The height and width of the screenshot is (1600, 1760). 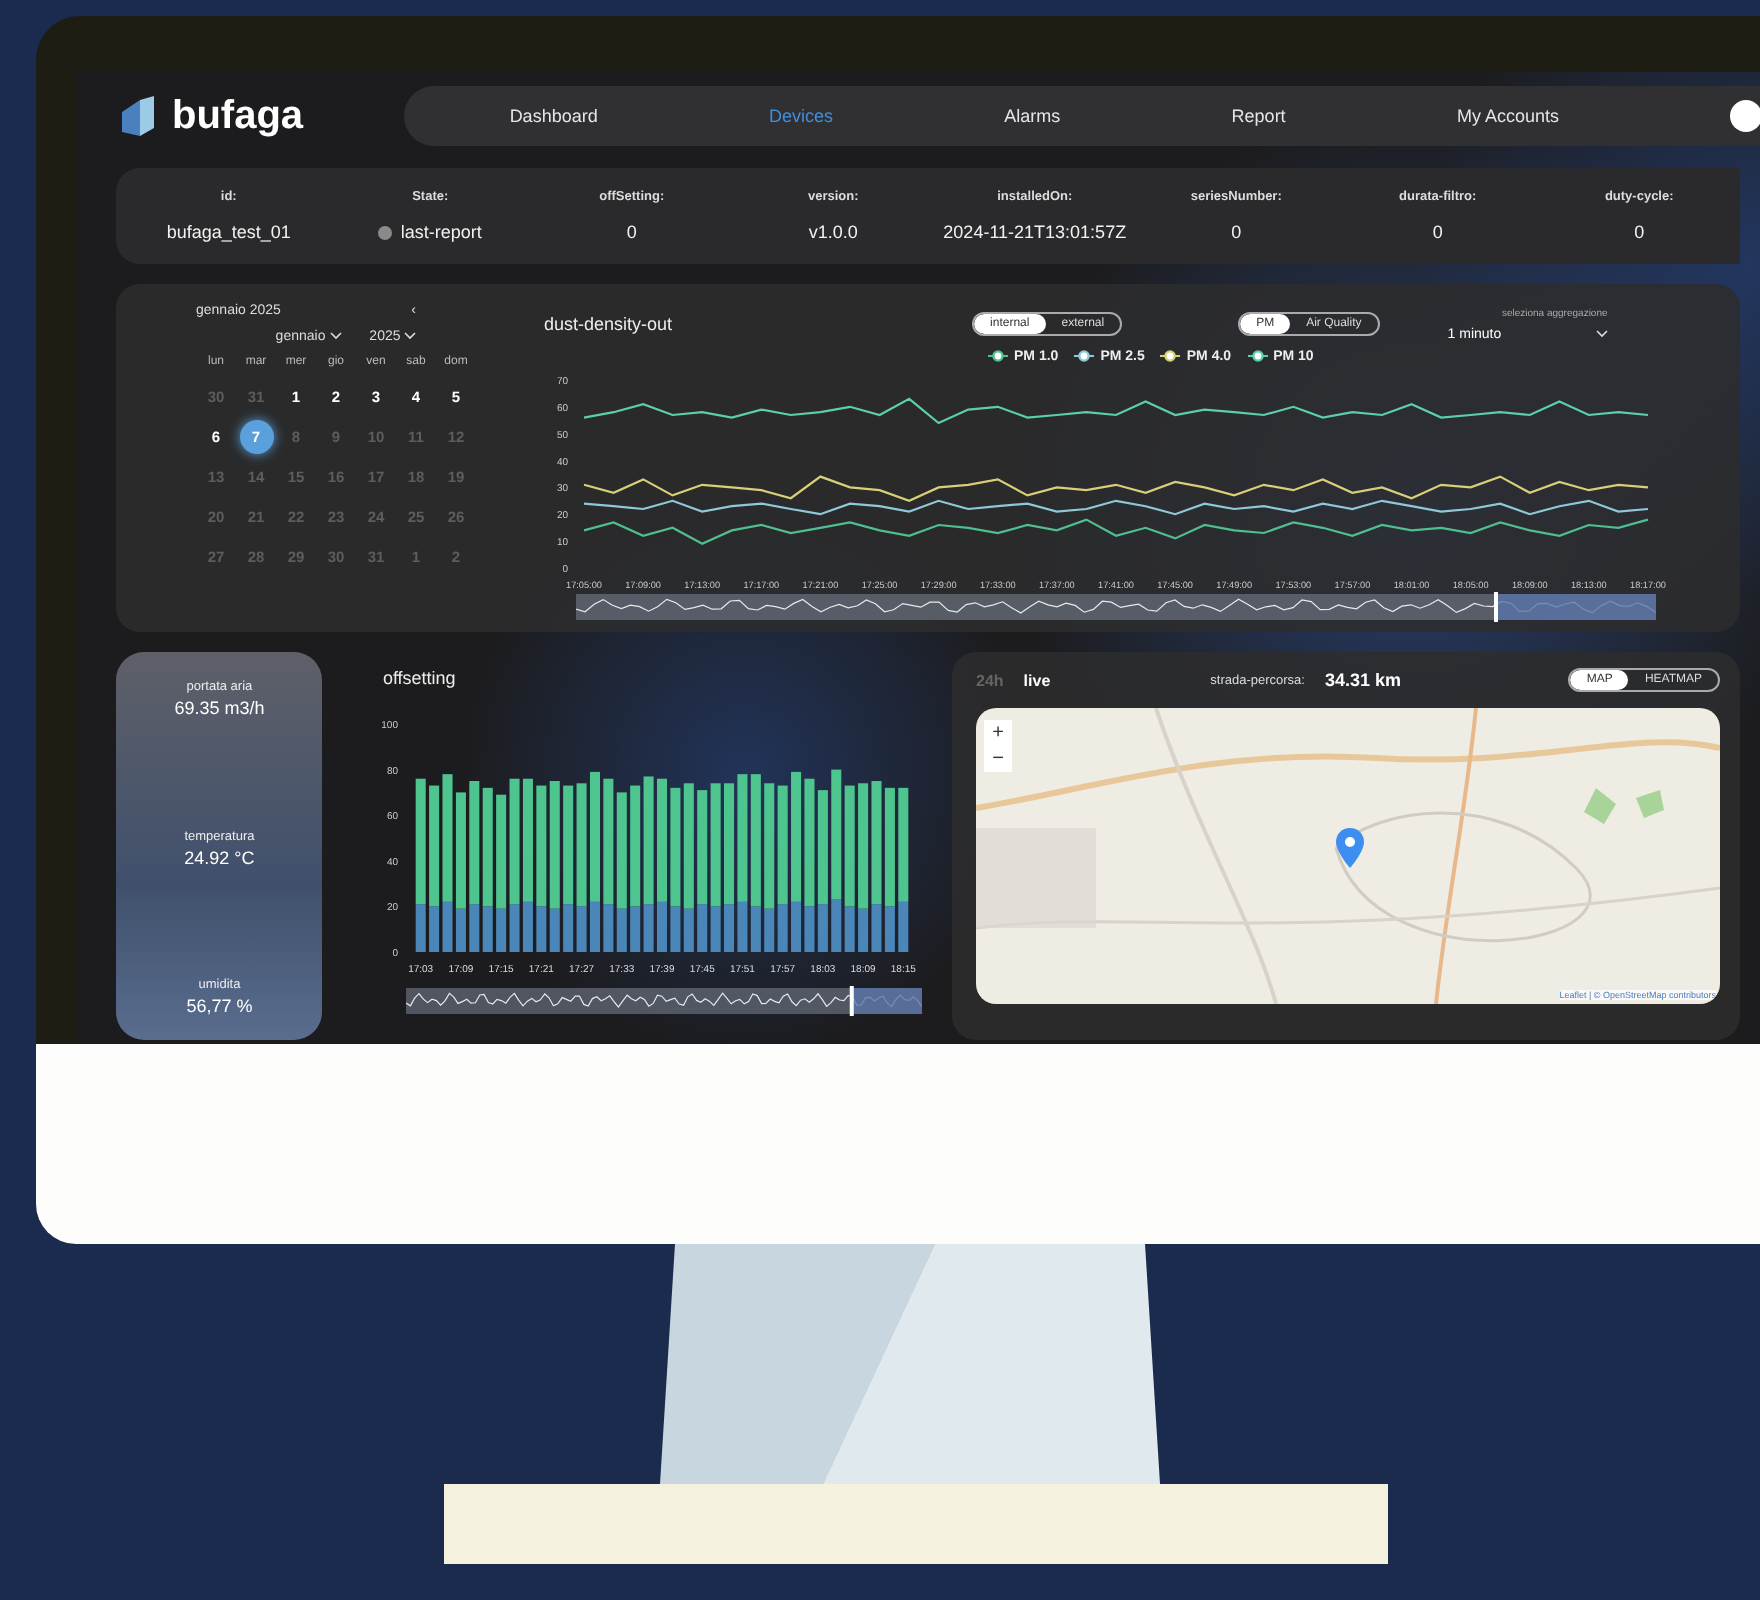 I want to click on field-value: 2024-11-21T13:01:57Z, so click(x=1035, y=232).